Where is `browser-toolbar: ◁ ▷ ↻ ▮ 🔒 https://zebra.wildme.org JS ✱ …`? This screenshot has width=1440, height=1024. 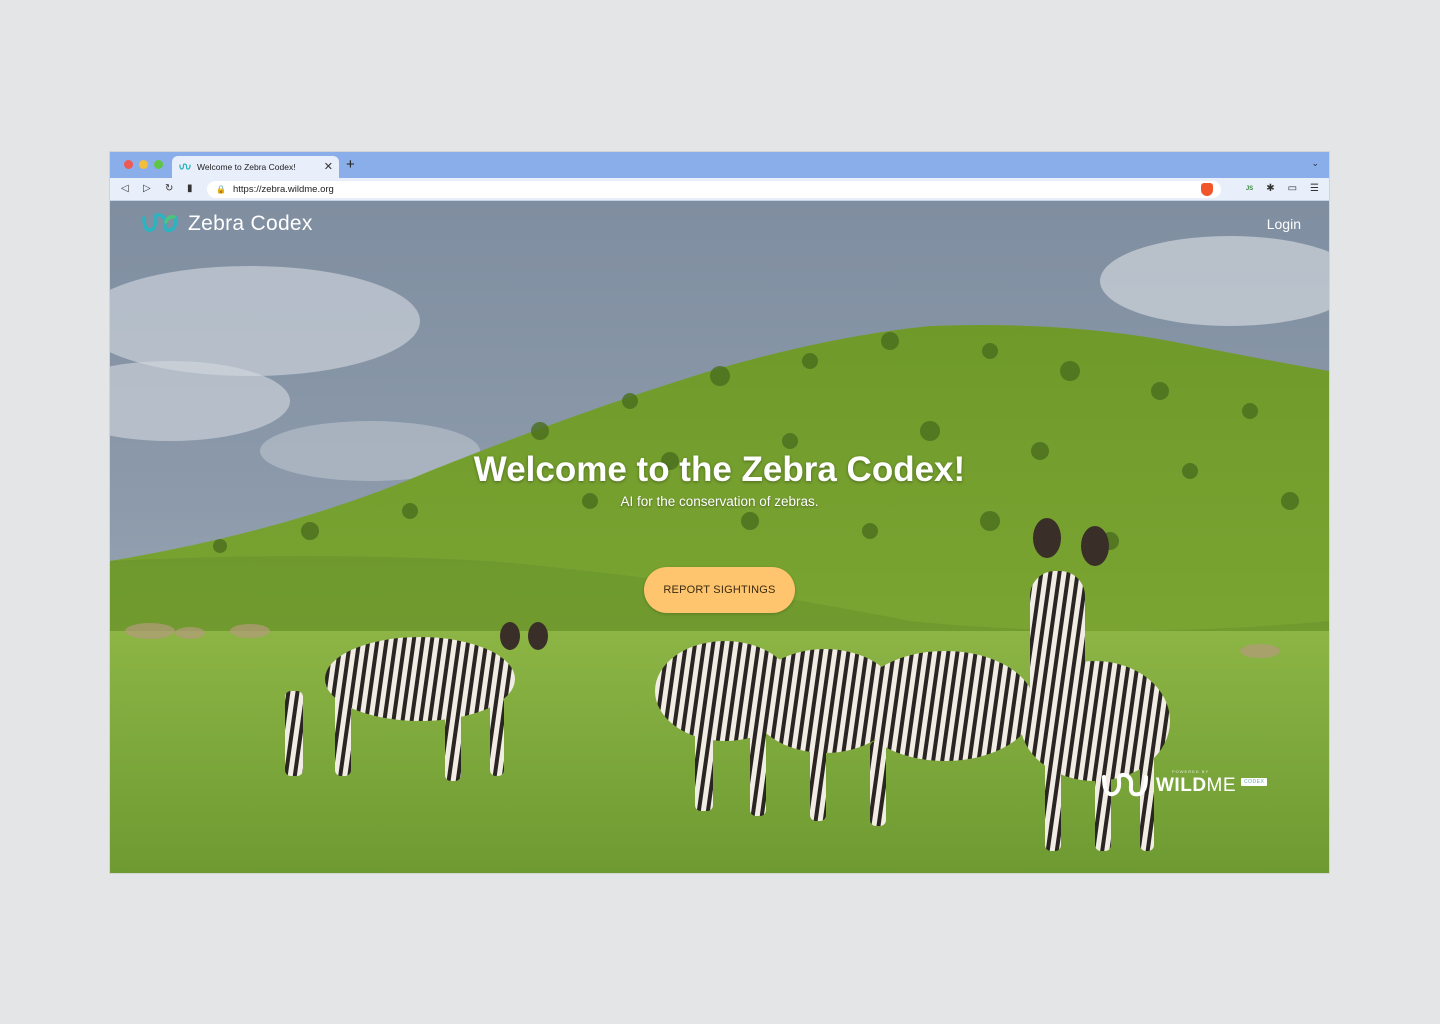 browser-toolbar: ◁ ▷ ↻ ▮ 🔒 https://zebra.wildme.org JS ✱ … is located at coordinates (719, 189).